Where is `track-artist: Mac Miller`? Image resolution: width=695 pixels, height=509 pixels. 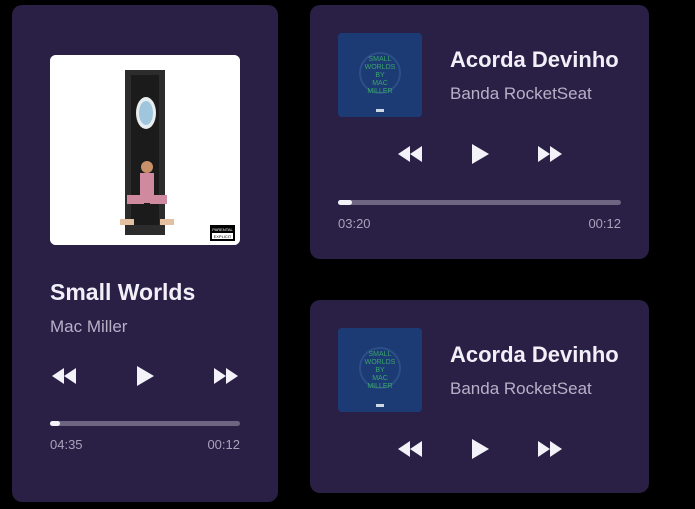 track-artist: Mac Miller is located at coordinates (89, 326).